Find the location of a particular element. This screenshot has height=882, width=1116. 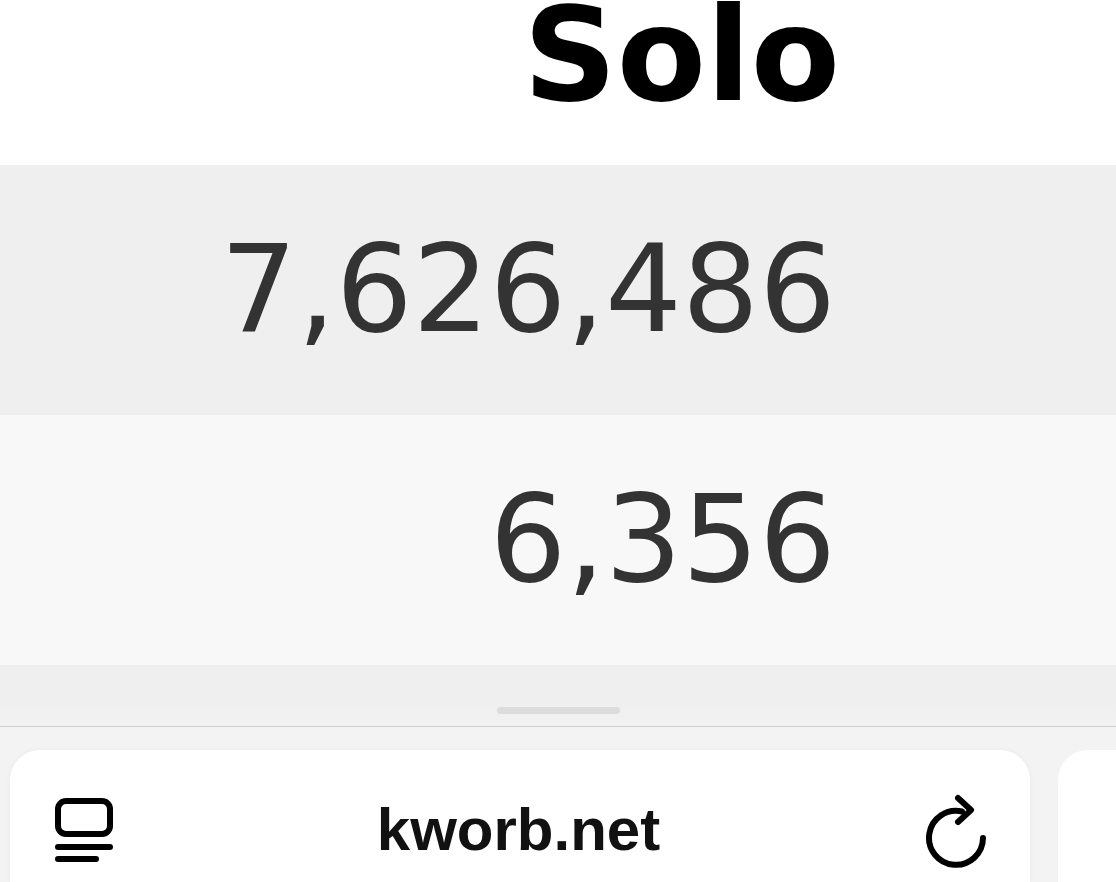

column-heading: Solo is located at coordinates (681, 55).